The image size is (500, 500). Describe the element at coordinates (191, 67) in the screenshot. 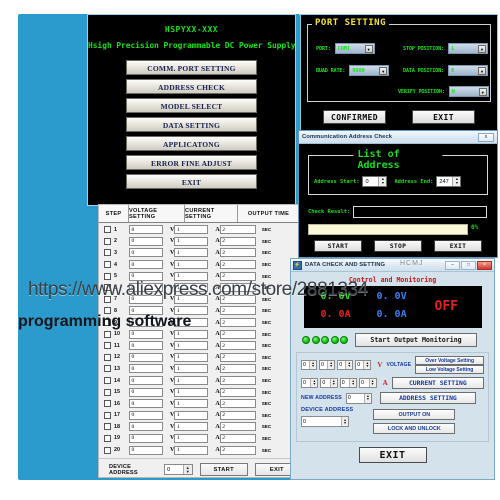

I see `menu-comm-port-setting: COMM. PORT SETTING` at that location.